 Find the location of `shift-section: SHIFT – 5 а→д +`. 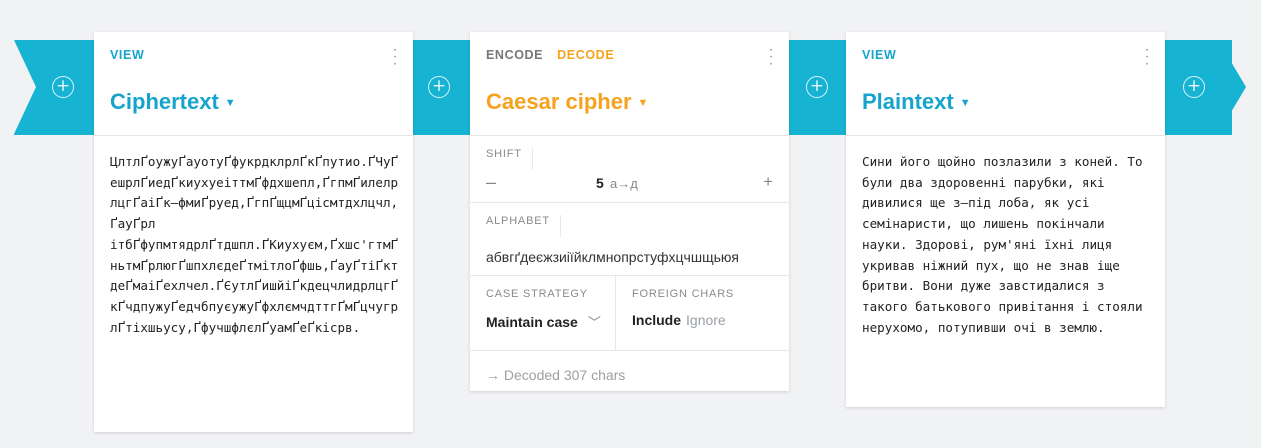

shift-section: SHIFT – 5 а→д + is located at coordinates (629, 169).